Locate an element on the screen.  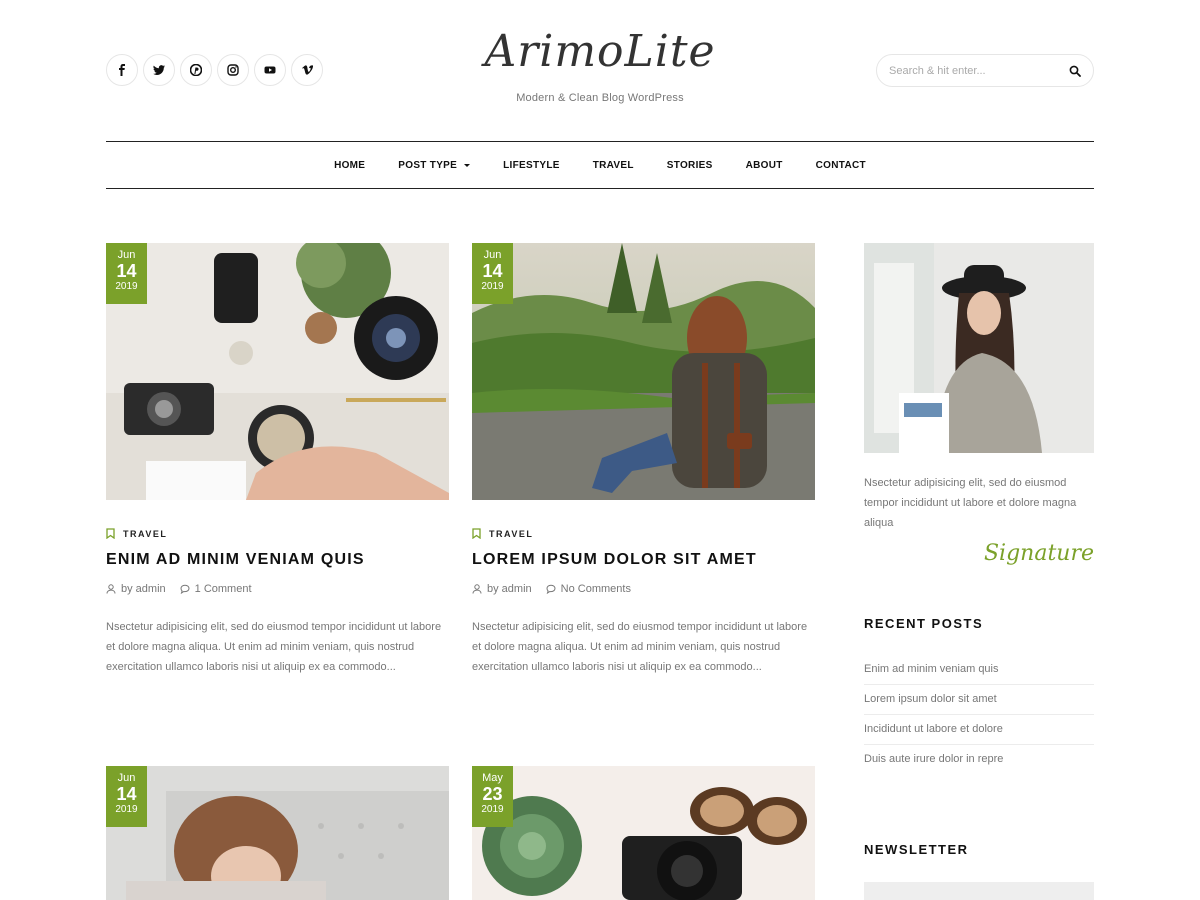
search-input is located at coordinates (979, 70).